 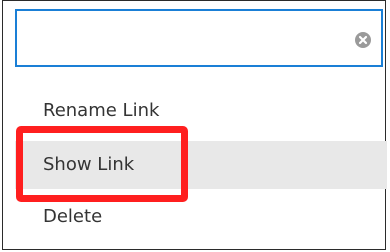 What do you see at coordinates (186, 39) in the screenshot?
I see `search-input` at bounding box center [186, 39].